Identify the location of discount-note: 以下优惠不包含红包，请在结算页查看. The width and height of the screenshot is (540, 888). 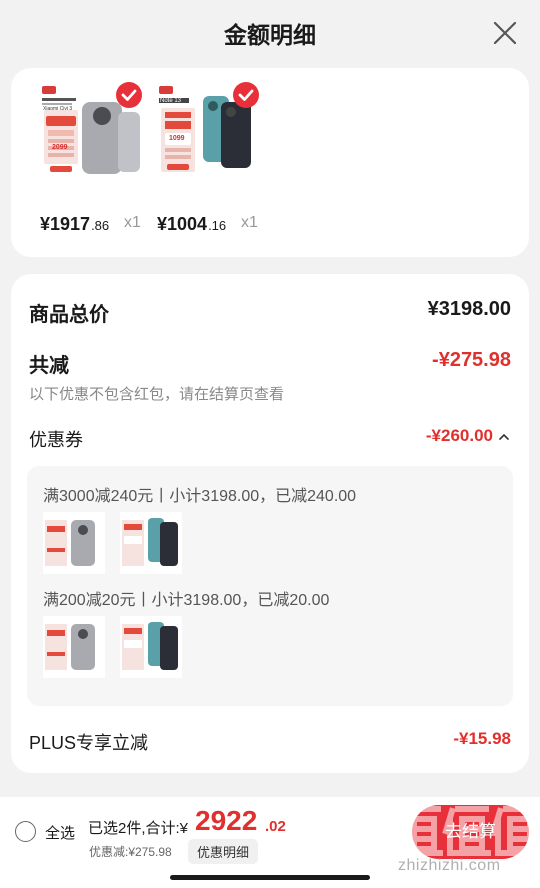
(157, 394).